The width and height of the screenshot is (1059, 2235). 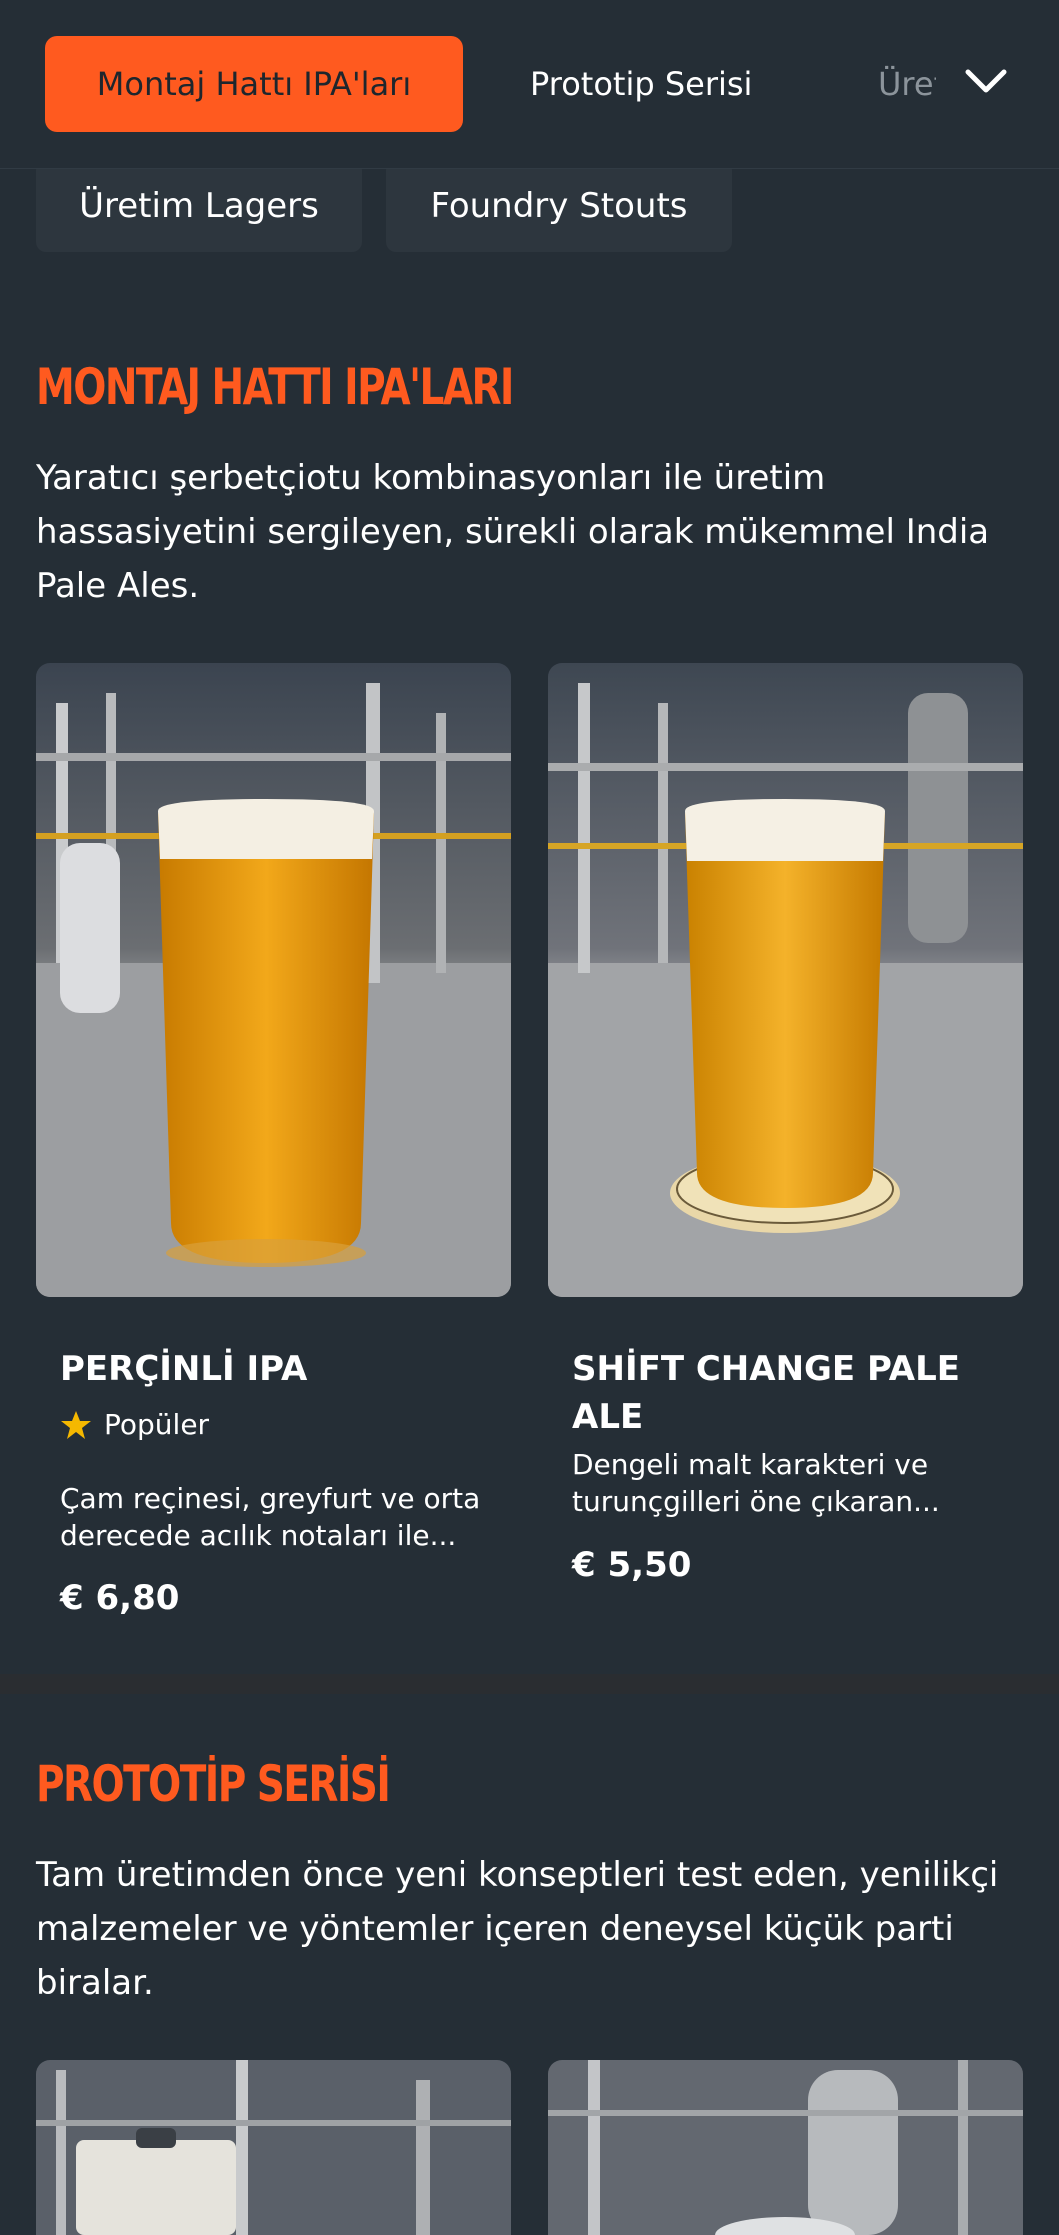 I want to click on section-title-prototype-series: PROTOTİP SERİSİ, so click(x=213, y=1784).